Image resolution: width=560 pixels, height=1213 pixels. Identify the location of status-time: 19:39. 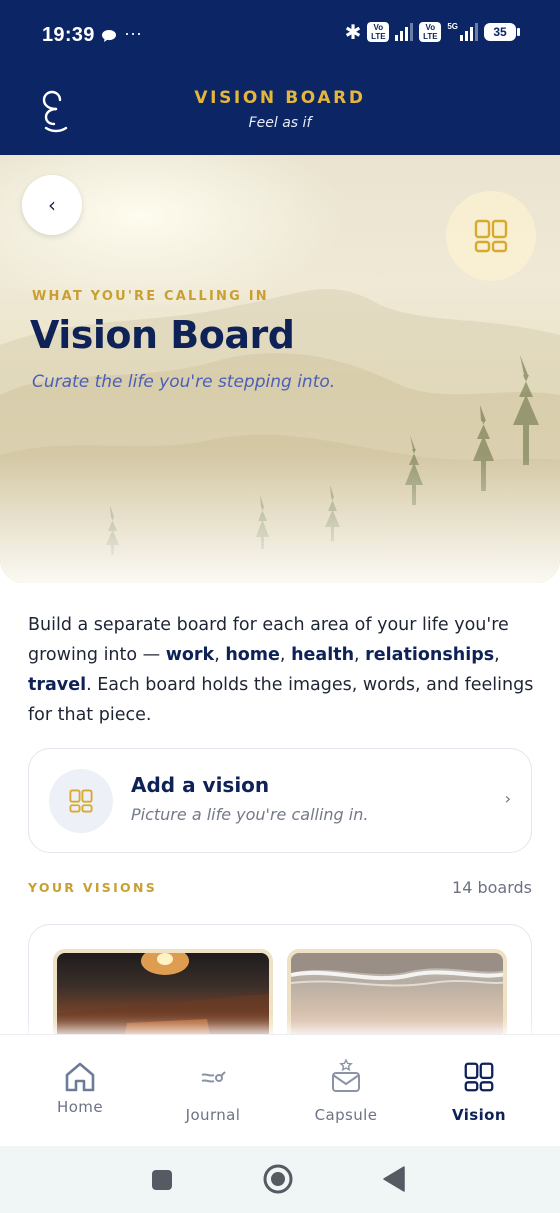
(68, 35).